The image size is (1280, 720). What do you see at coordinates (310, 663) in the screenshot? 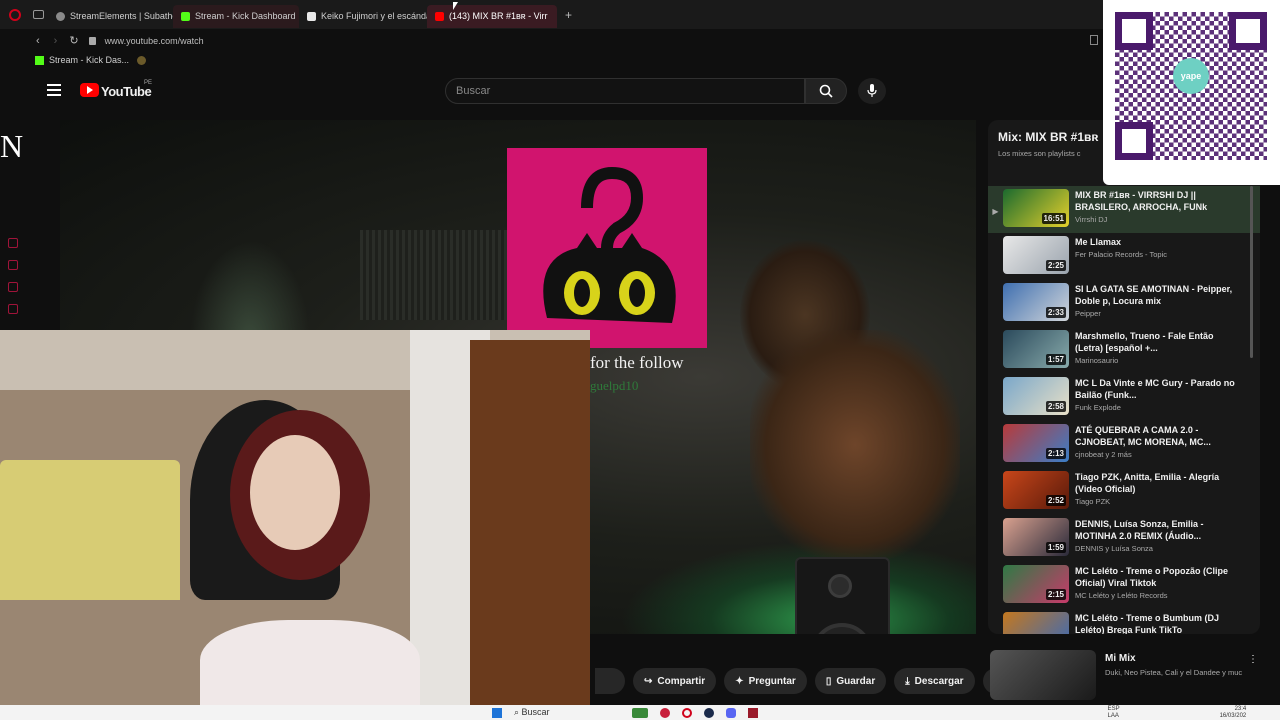
I see `shirt-image` at bounding box center [310, 663].